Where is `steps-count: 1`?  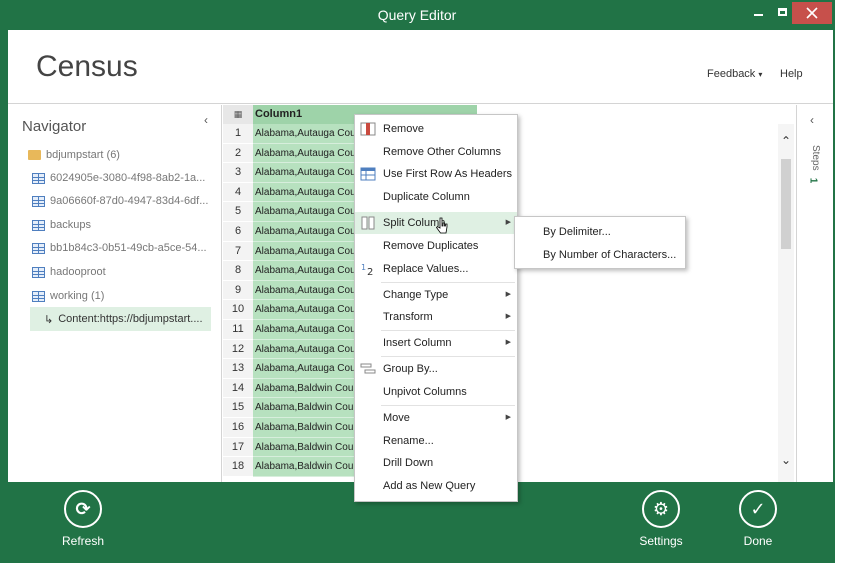 steps-count: 1 is located at coordinates (813, 180).